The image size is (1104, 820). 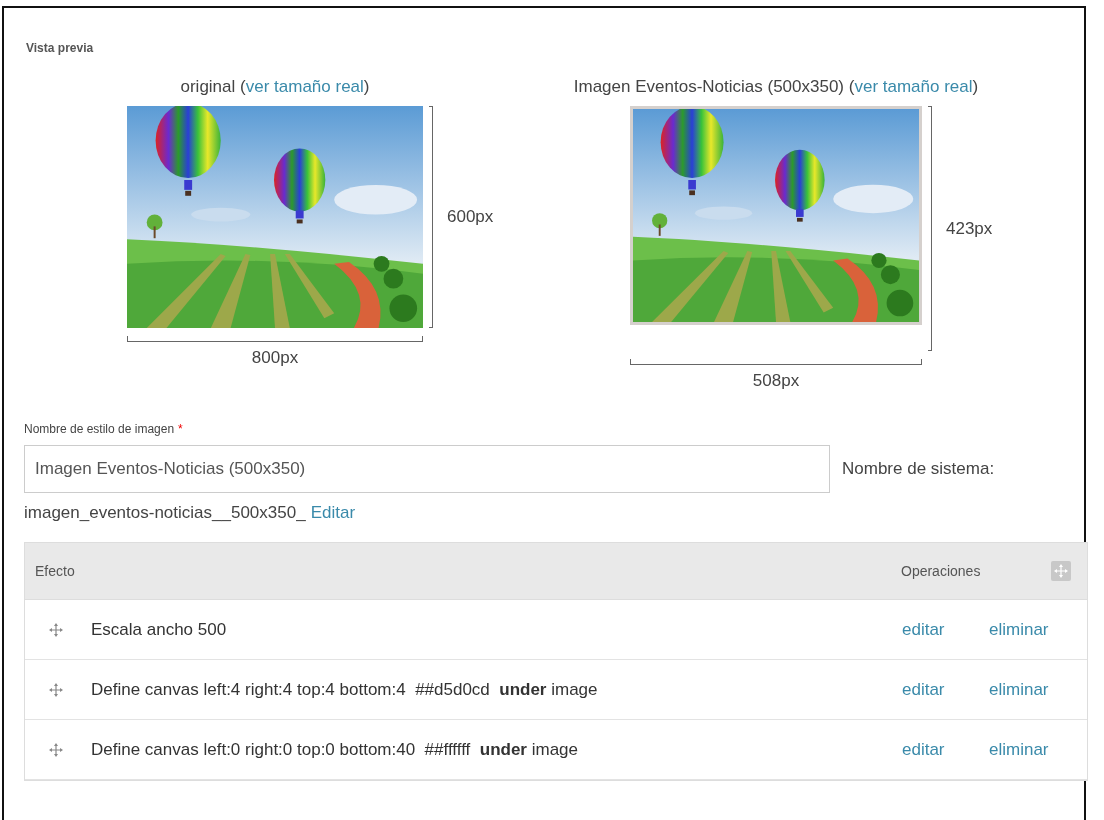 I want to click on column-header: Operaciones, so click(x=941, y=571).